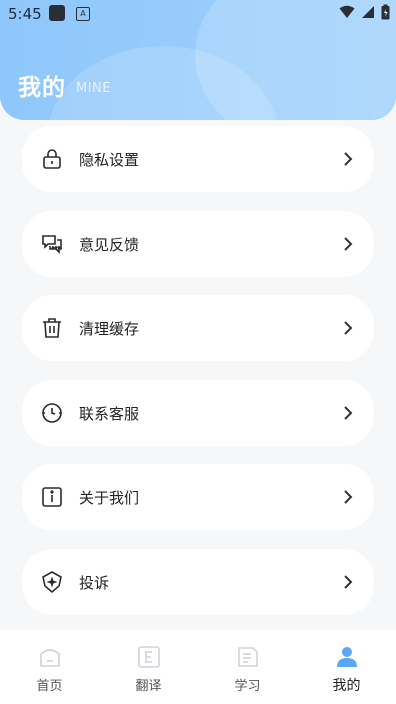  I want to click on tab-label: 翻译, so click(148, 686).